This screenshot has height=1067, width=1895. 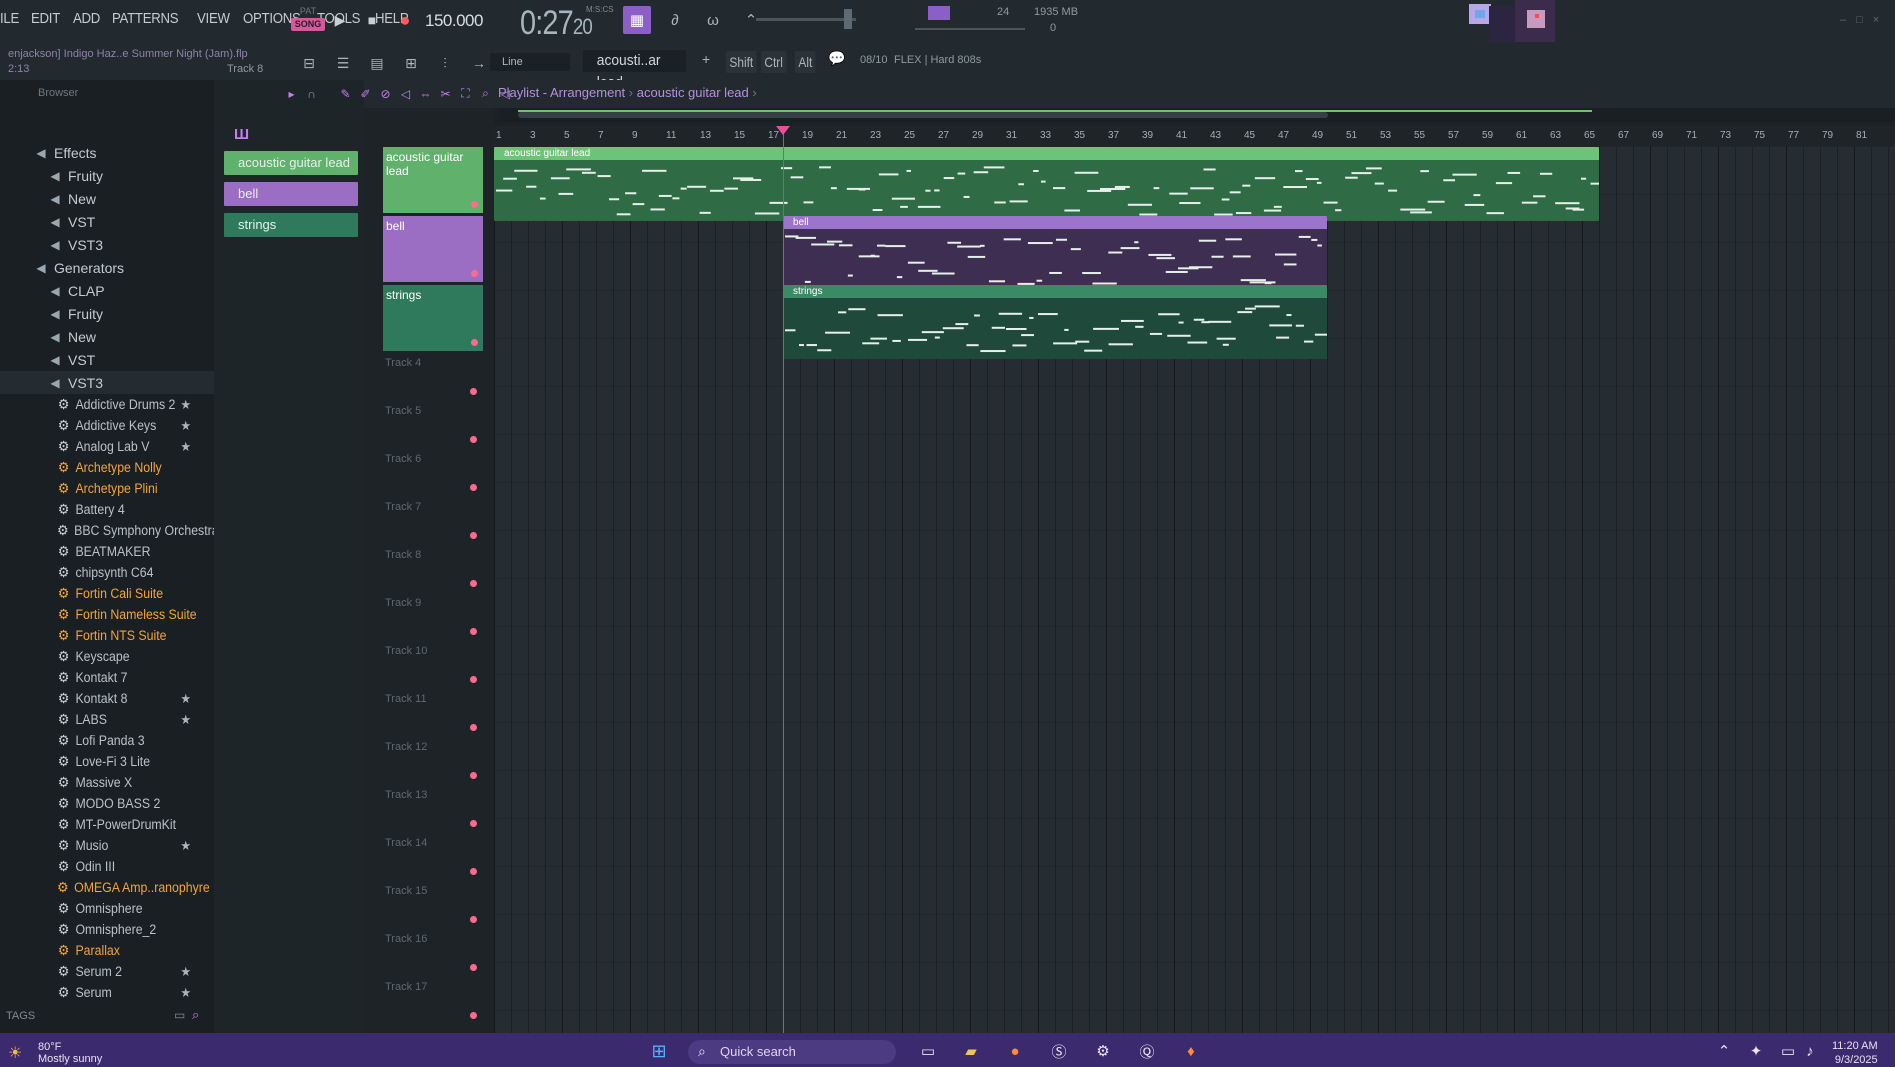 I want to click on browser-plugin: ⚙ MODO BASS 2, so click(x=98, y=803).